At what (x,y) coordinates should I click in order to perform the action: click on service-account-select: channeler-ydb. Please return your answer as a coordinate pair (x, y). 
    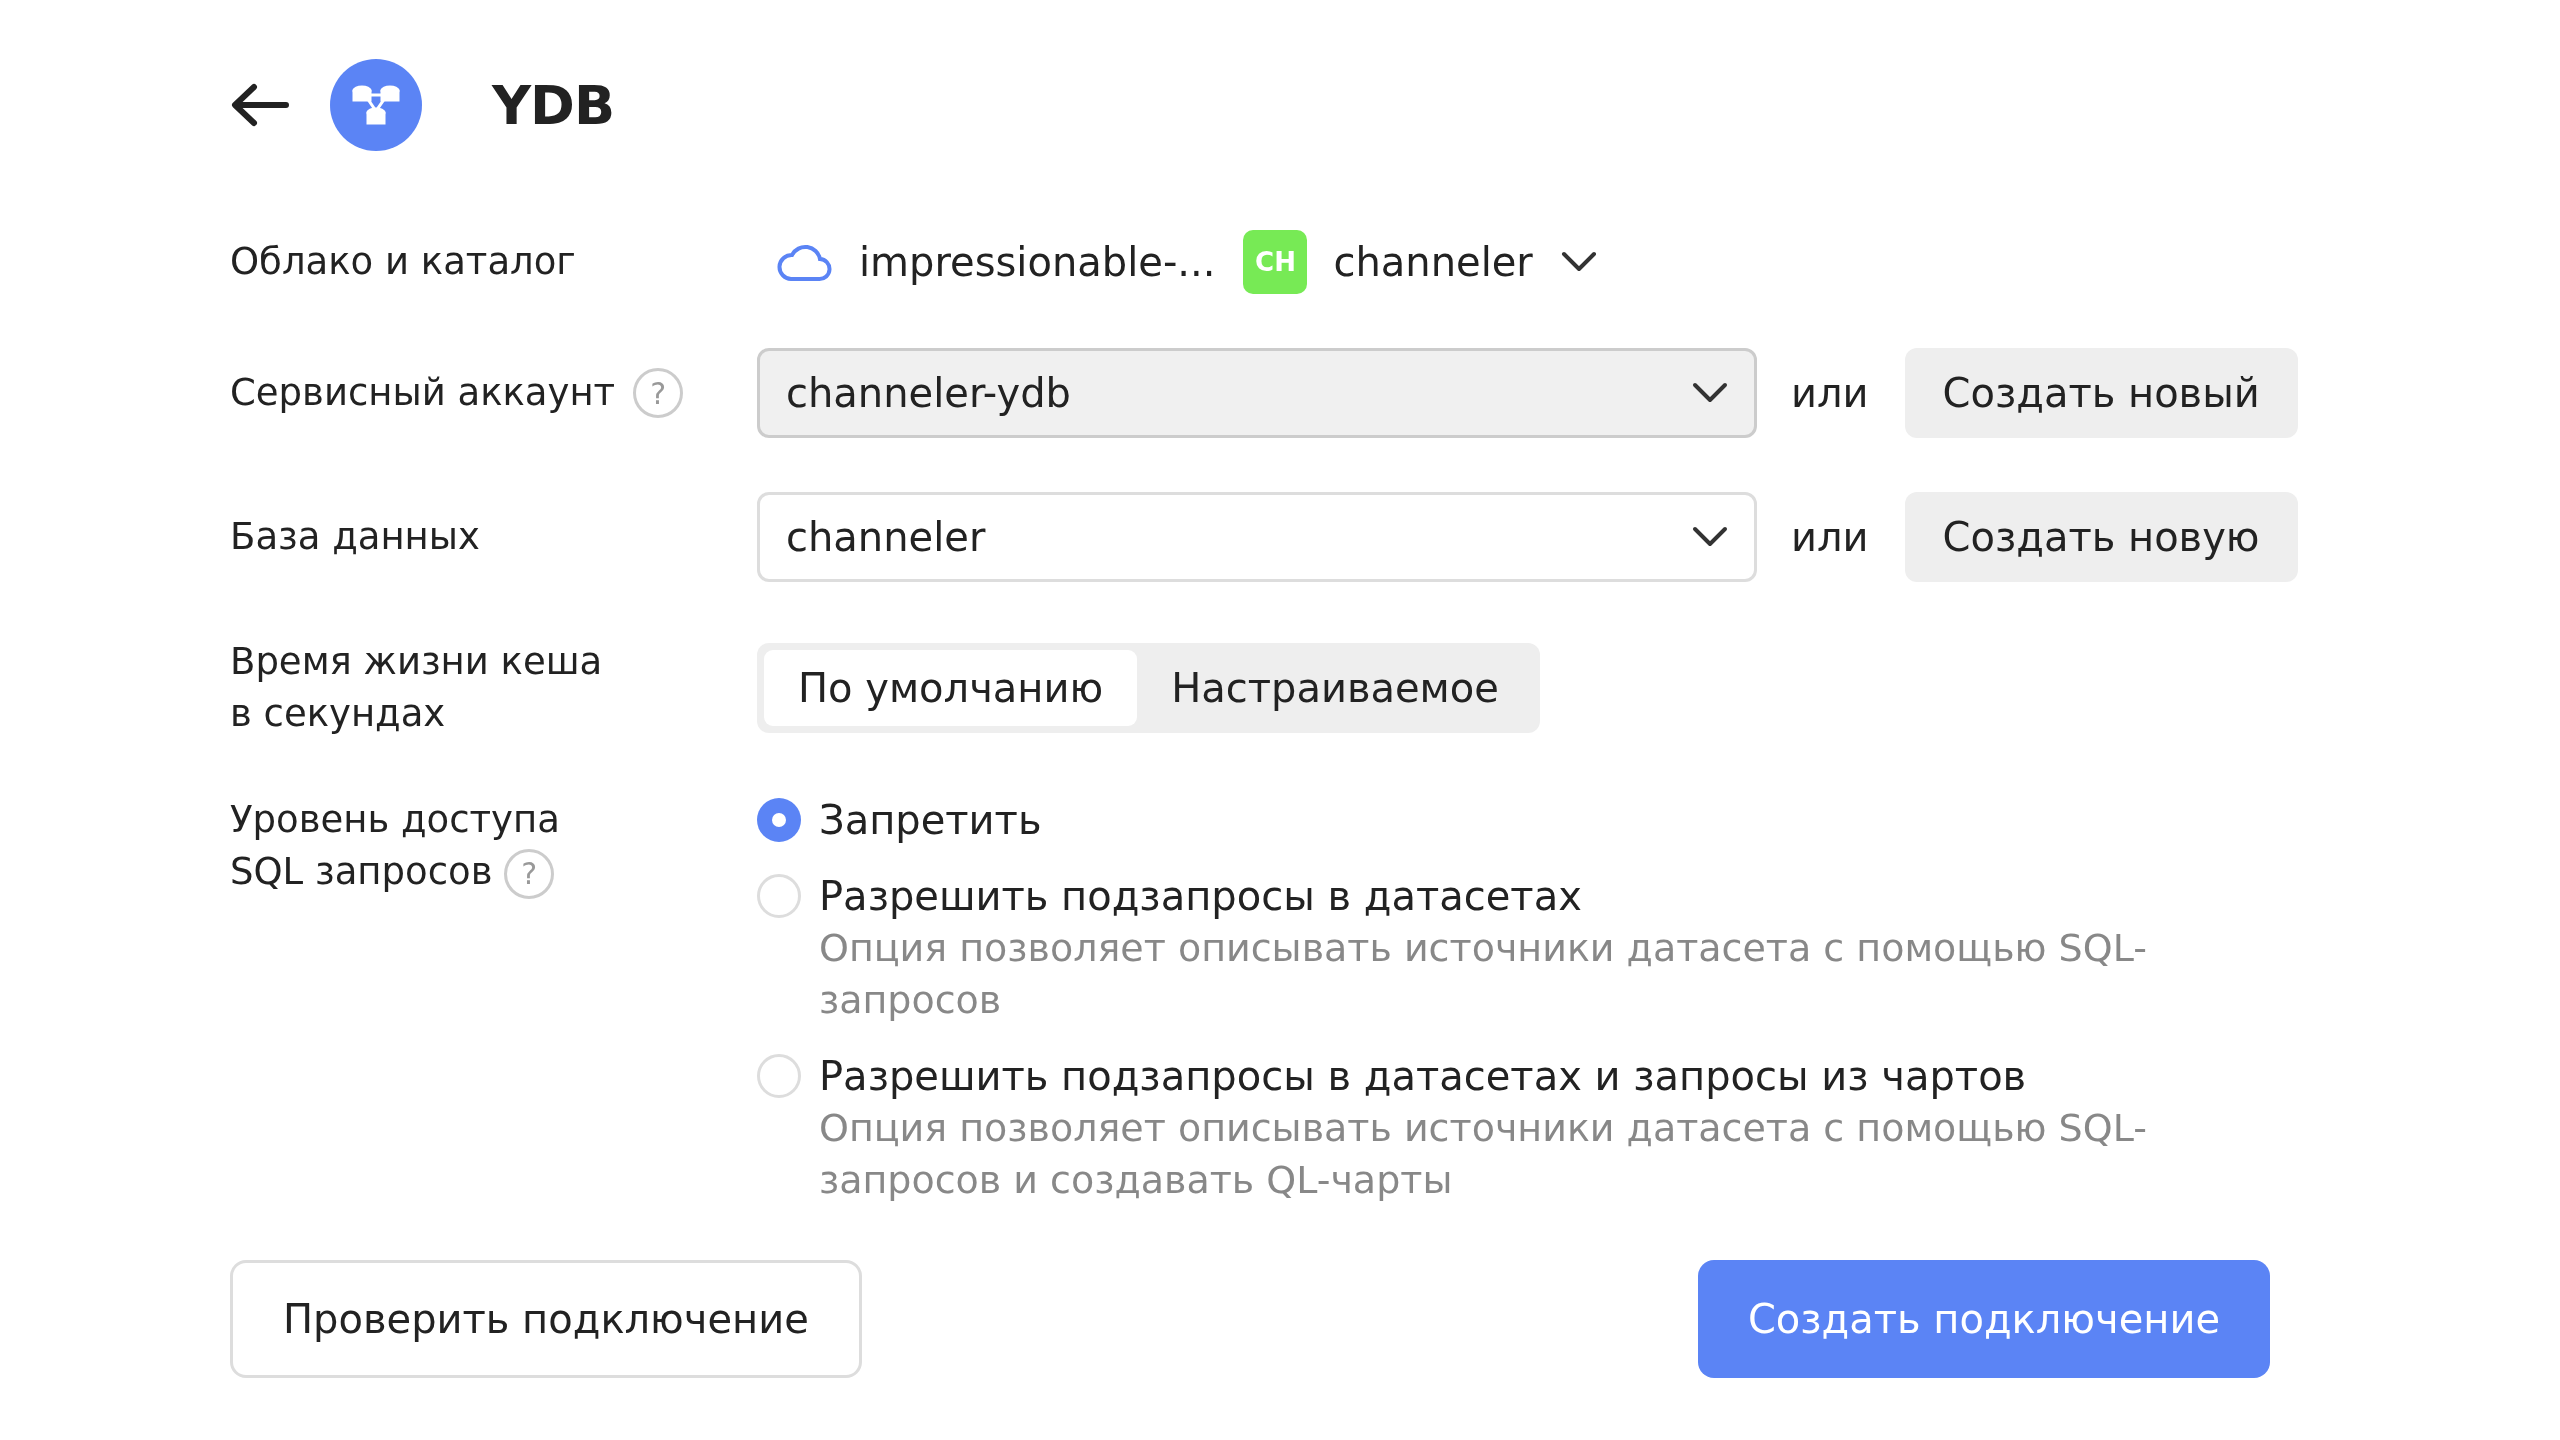
    Looking at the image, I should click on (1257, 393).